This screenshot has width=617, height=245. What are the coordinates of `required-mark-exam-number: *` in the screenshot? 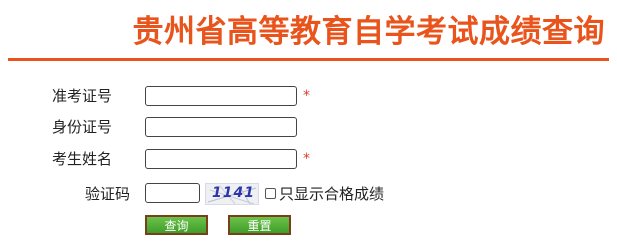 It's located at (306, 96).